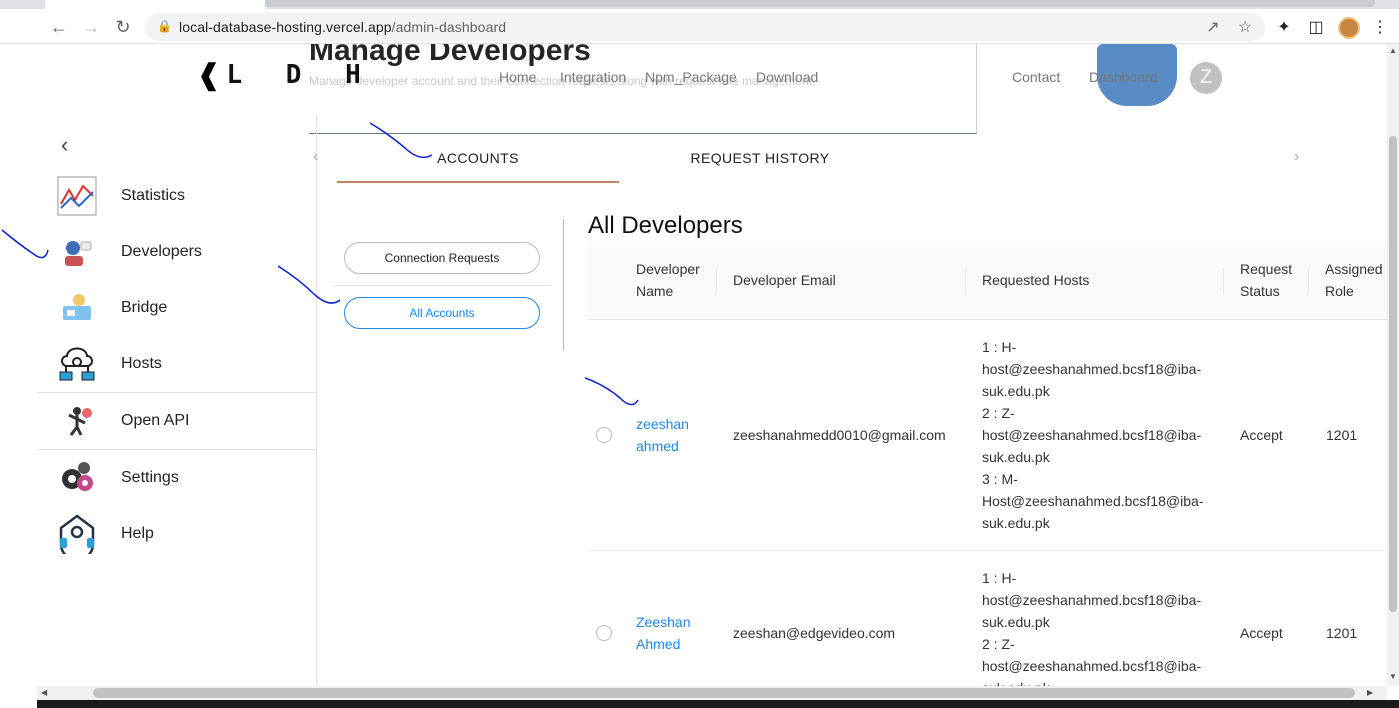 Image resolution: width=1399 pixels, height=708 pixels. What do you see at coordinates (1380, 27) in the screenshot?
I see `menu-kebab-icon: ⋮` at bounding box center [1380, 27].